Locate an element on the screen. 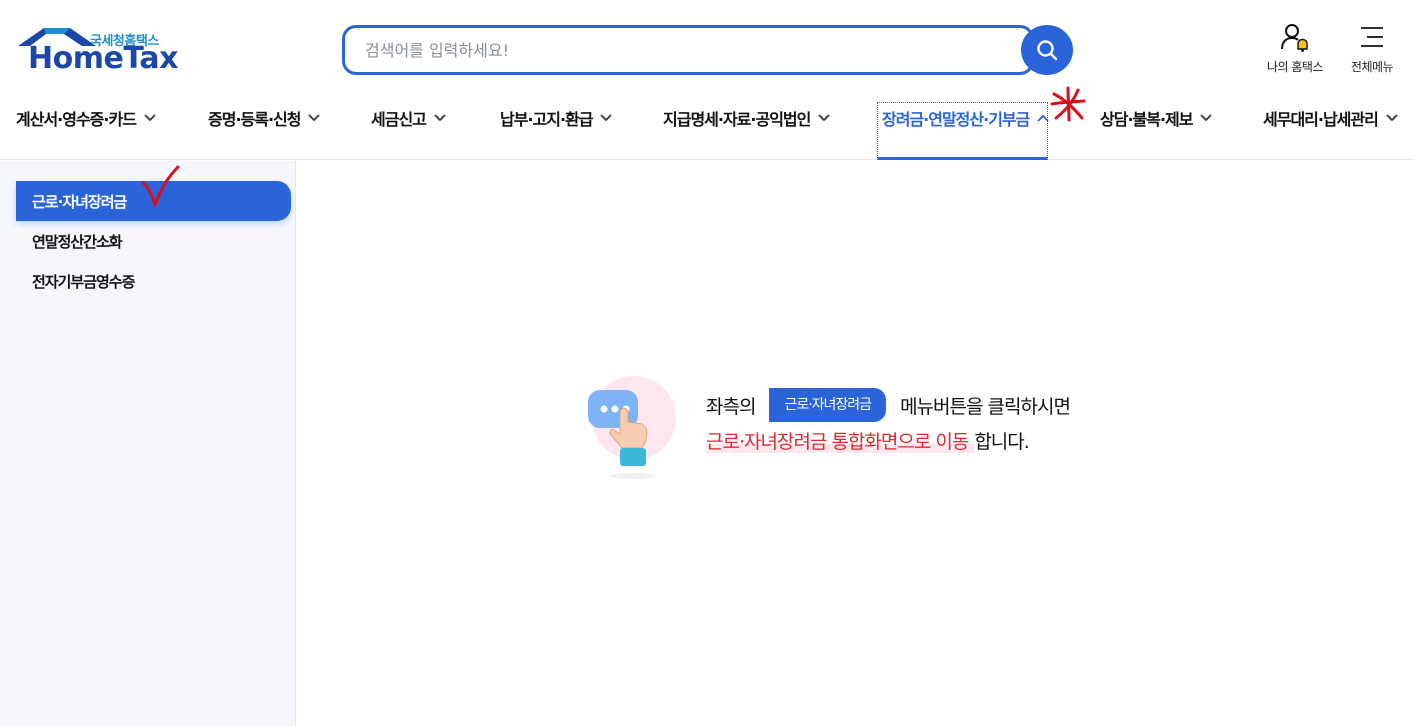 This screenshot has width=1413, height=726. search-box is located at coordinates (688, 50).